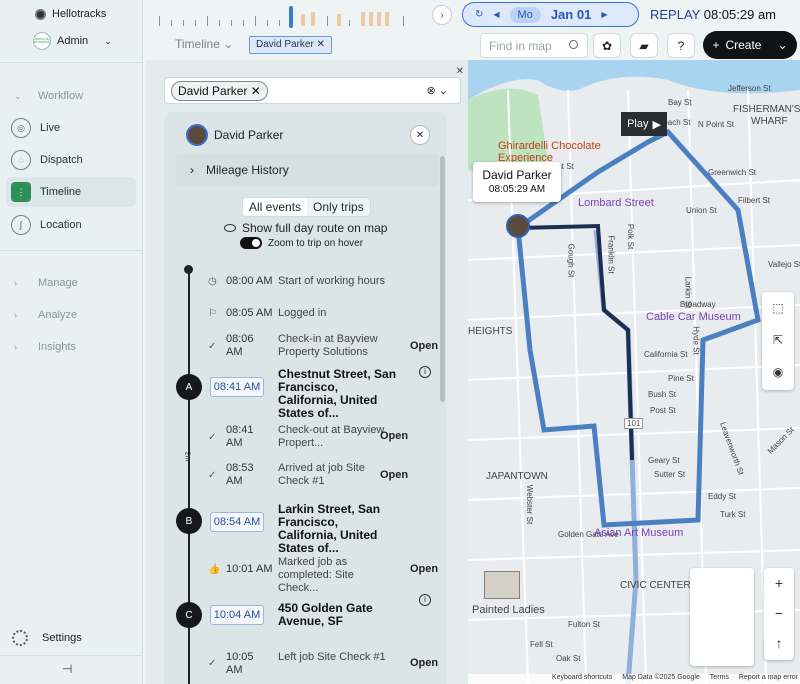 The image size is (800, 684). What do you see at coordinates (283, 15) in the screenshot?
I see `day-timeline-strip` at bounding box center [283, 15].